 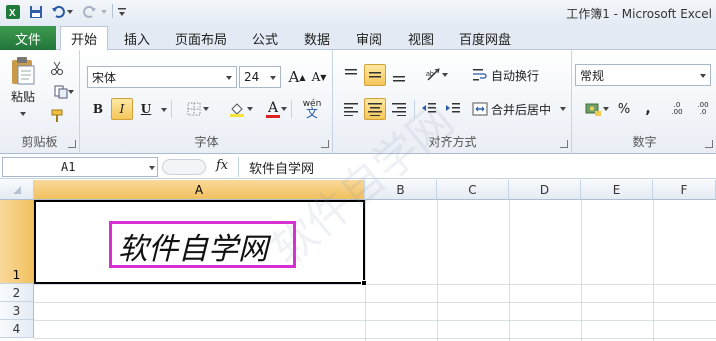 What do you see at coordinates (164, 110) in the screenshot?
I see `underline-dropdown-icon` at bounding box center [164, 110].